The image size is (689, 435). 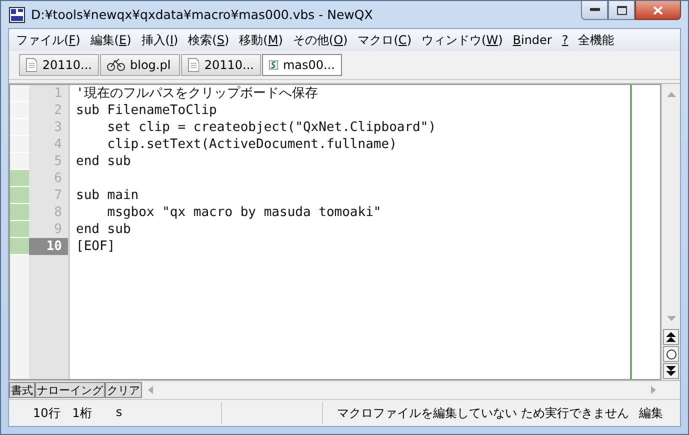 I want to click on app-icon, so click(x=17, y=14).